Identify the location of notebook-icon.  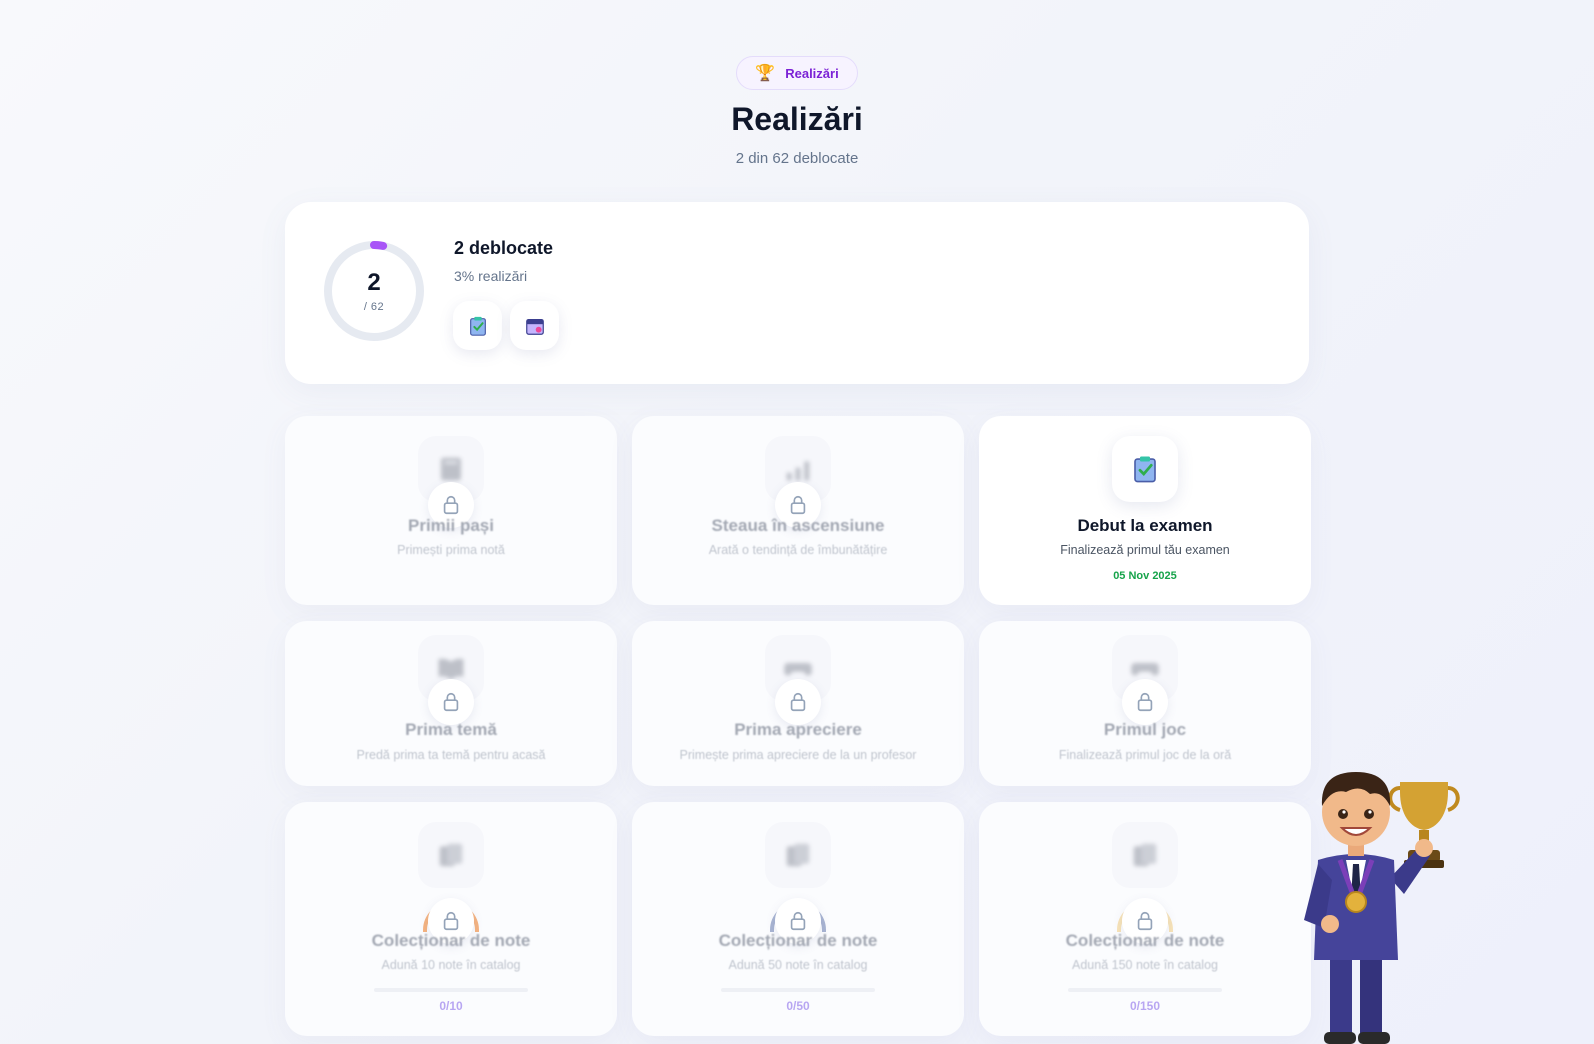
(451, 469).